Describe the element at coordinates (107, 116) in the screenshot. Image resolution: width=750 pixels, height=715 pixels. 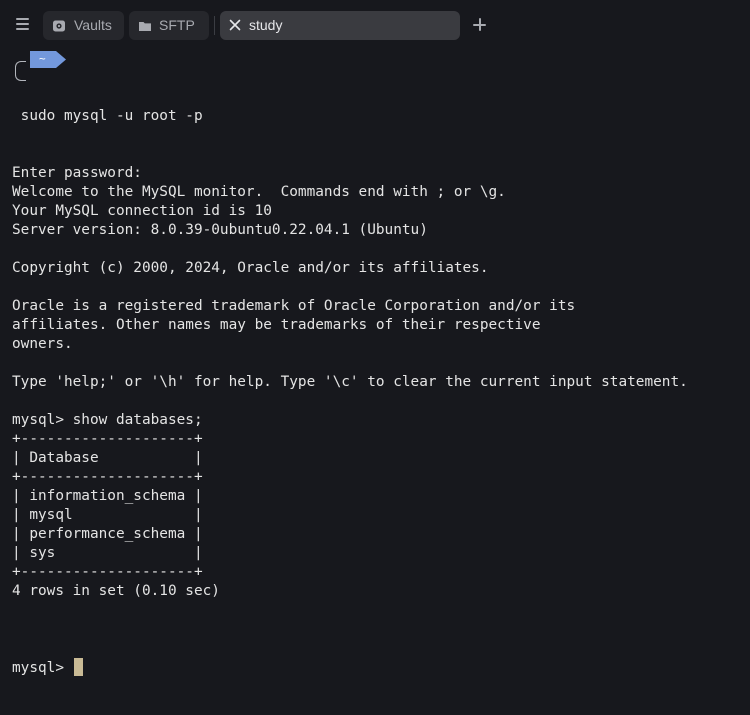
I see `command-line: sudo mysql -u root -p` at that location.